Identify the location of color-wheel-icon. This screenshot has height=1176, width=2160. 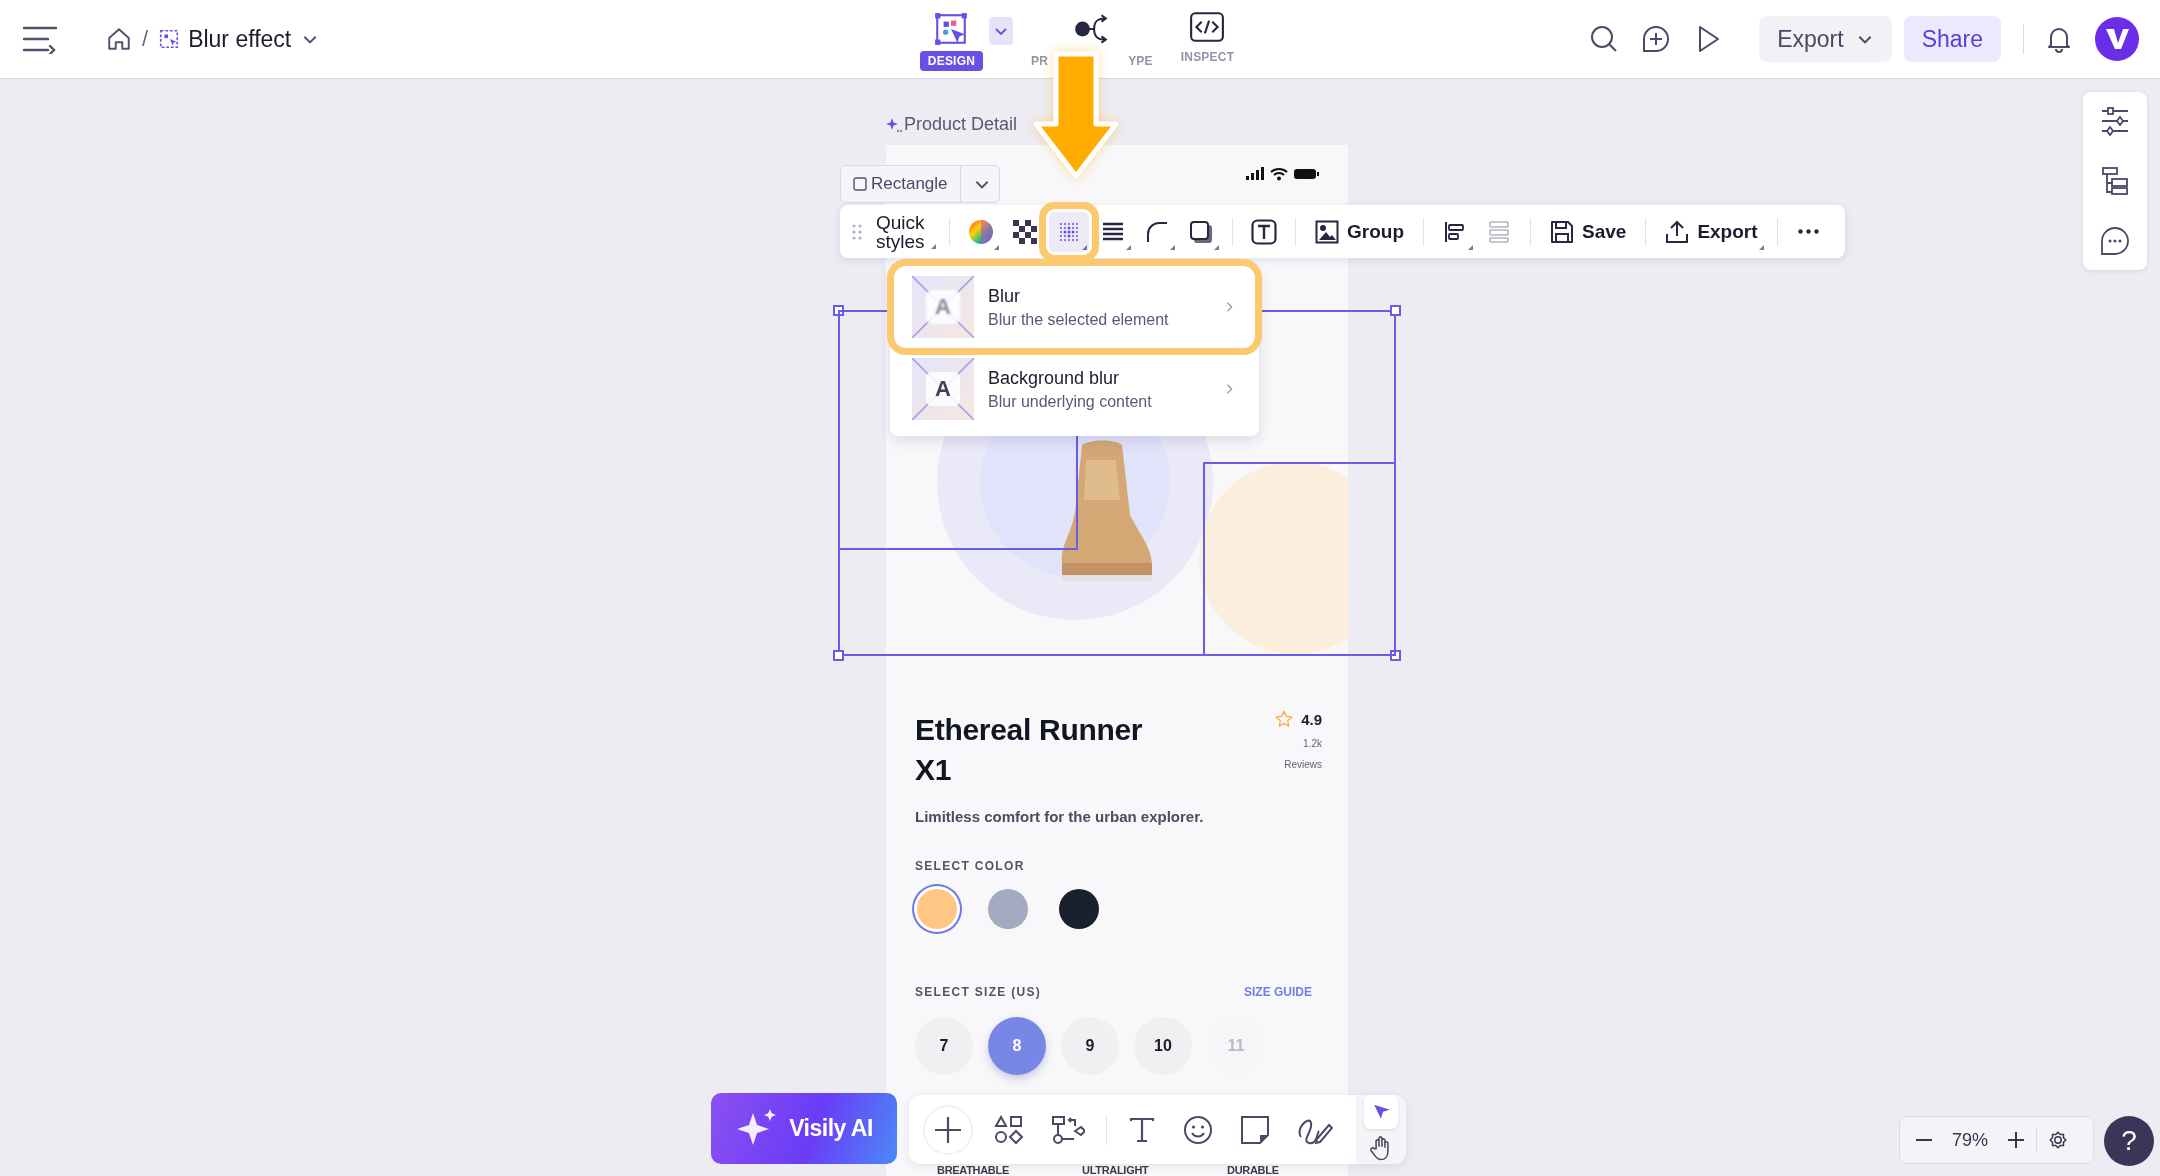
(981, 231).